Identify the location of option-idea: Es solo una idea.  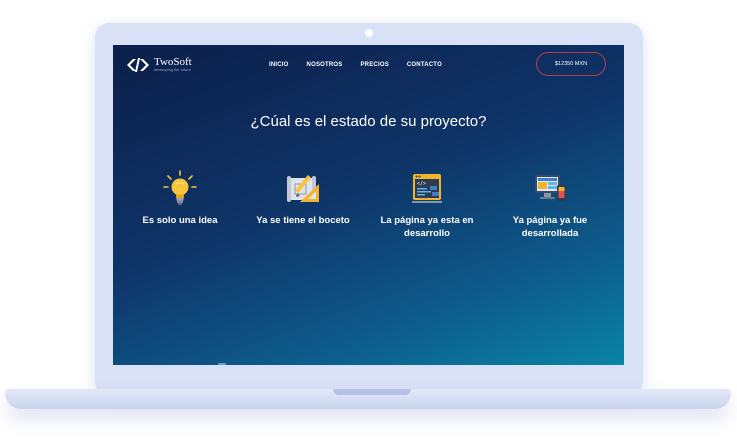
(180, 198).